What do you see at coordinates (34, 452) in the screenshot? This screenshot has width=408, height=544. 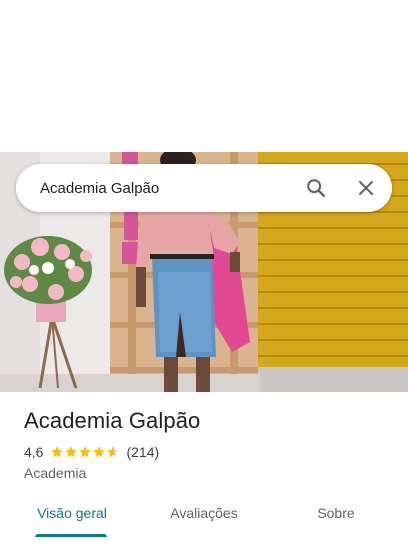 I see `rating-value: 4,6` at bounding box center [34, 452].